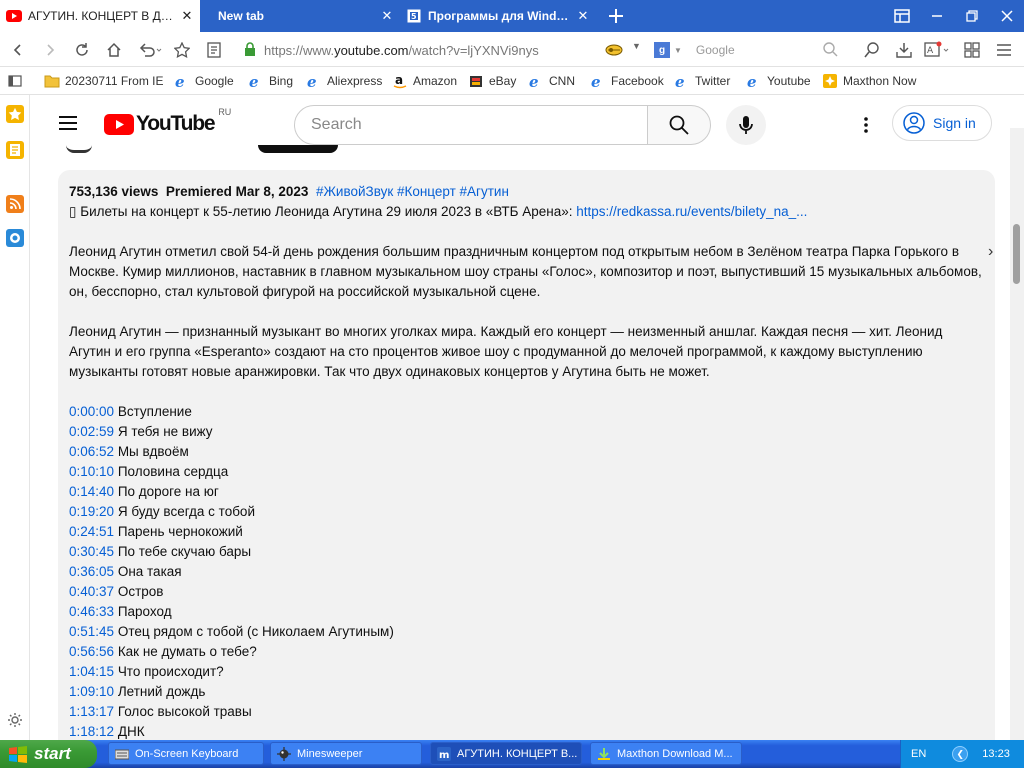 Image resolution: width=1024 pixels, height=768 pixels. What do you see at coordinates (91, 491) in the screenshot?
I see `chapter-timestamp: 0:14:40` at bounding box center [91, 491].